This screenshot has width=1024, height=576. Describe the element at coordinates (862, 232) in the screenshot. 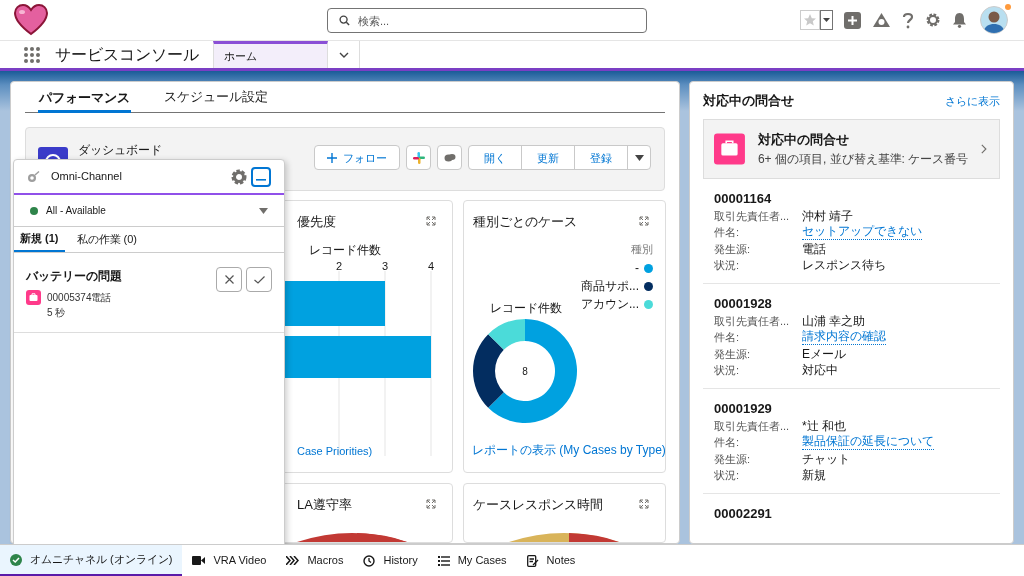

I see `case-subject-link: セットアップできない` at that location.